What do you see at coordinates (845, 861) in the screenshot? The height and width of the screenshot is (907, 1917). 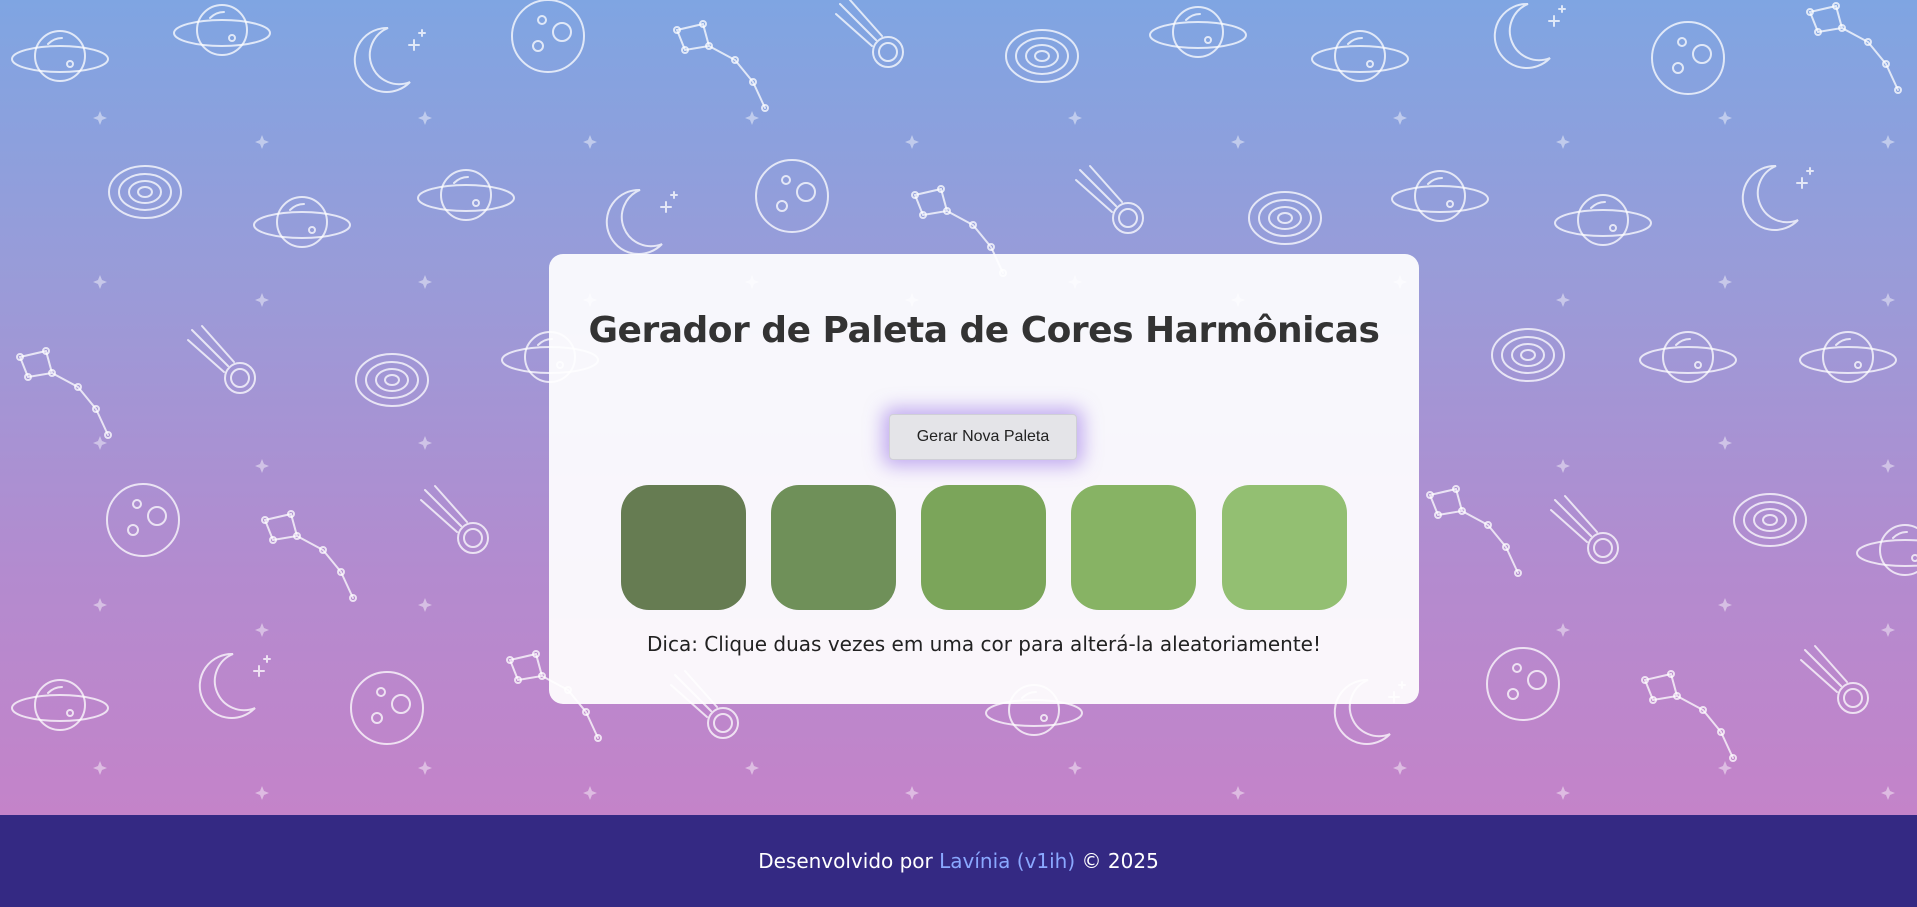 I see `footer-credit-prefix: Desenvolvido por` at bounding box center [845, 861].